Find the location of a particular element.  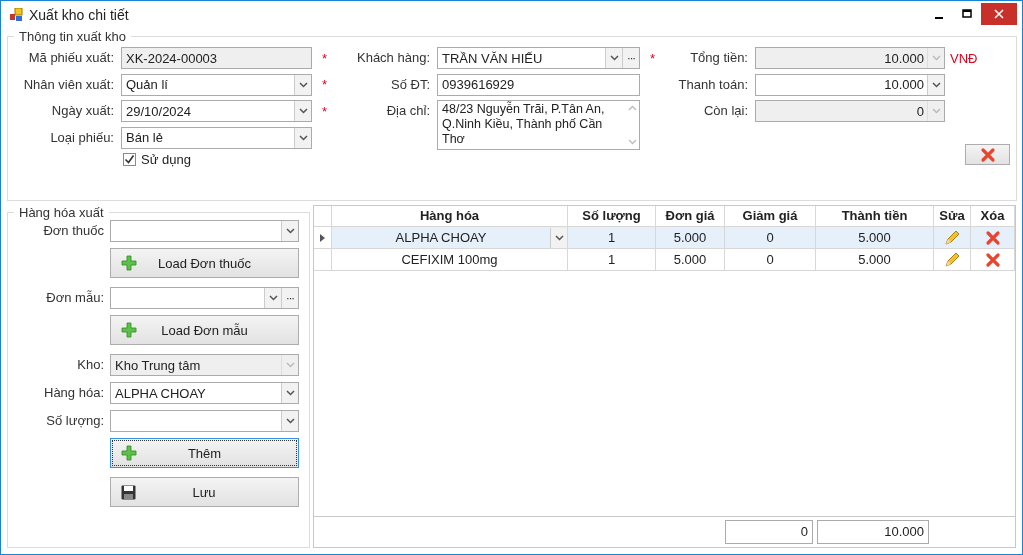

combo-box: ··· is located at coordinates (204, 298).